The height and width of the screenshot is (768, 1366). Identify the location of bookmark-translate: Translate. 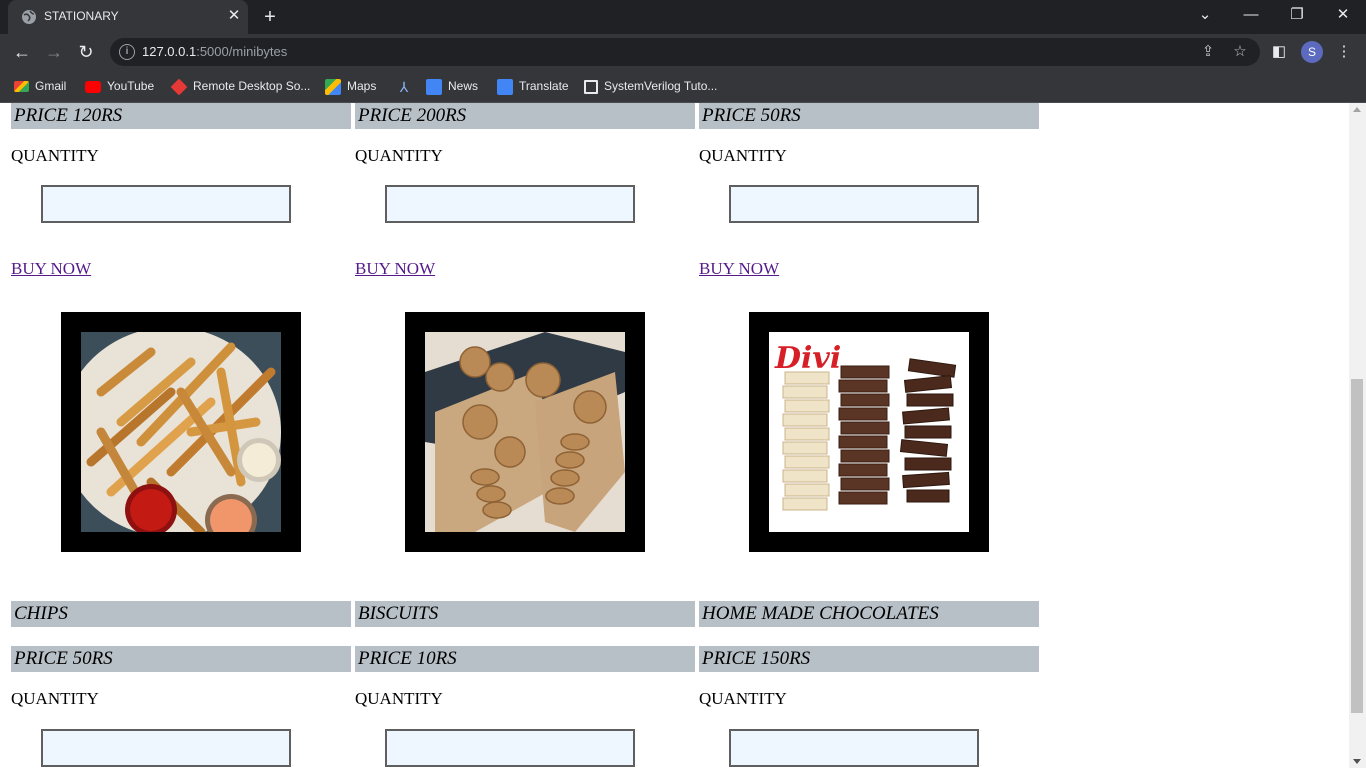
(533, 86).